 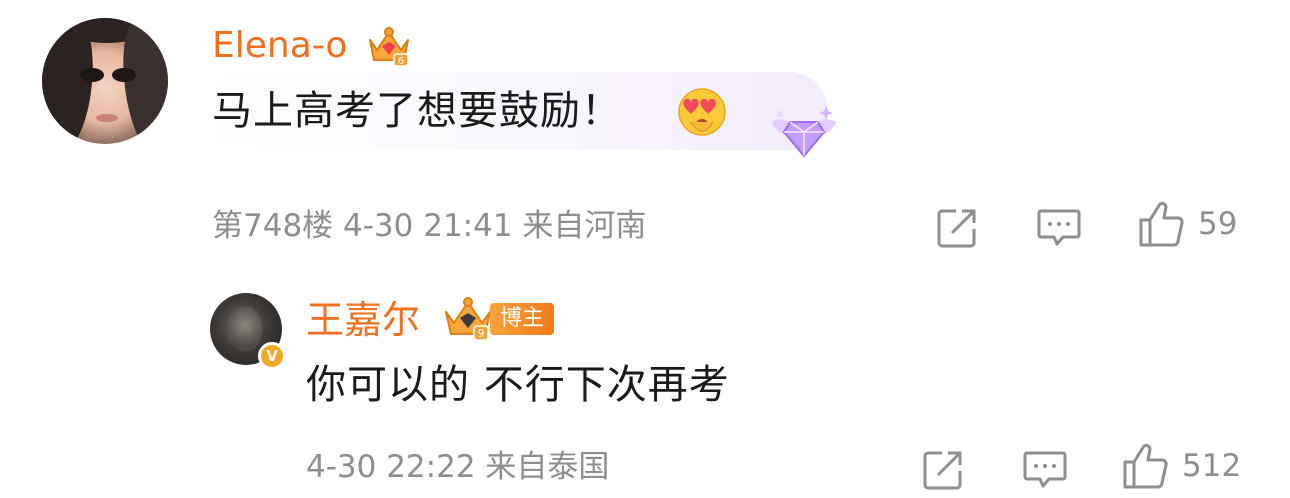 What do you see at coordinates (279, 46) in the screenshot?
I see `comment-username: Elena-o` at bounding box center [279, 46].